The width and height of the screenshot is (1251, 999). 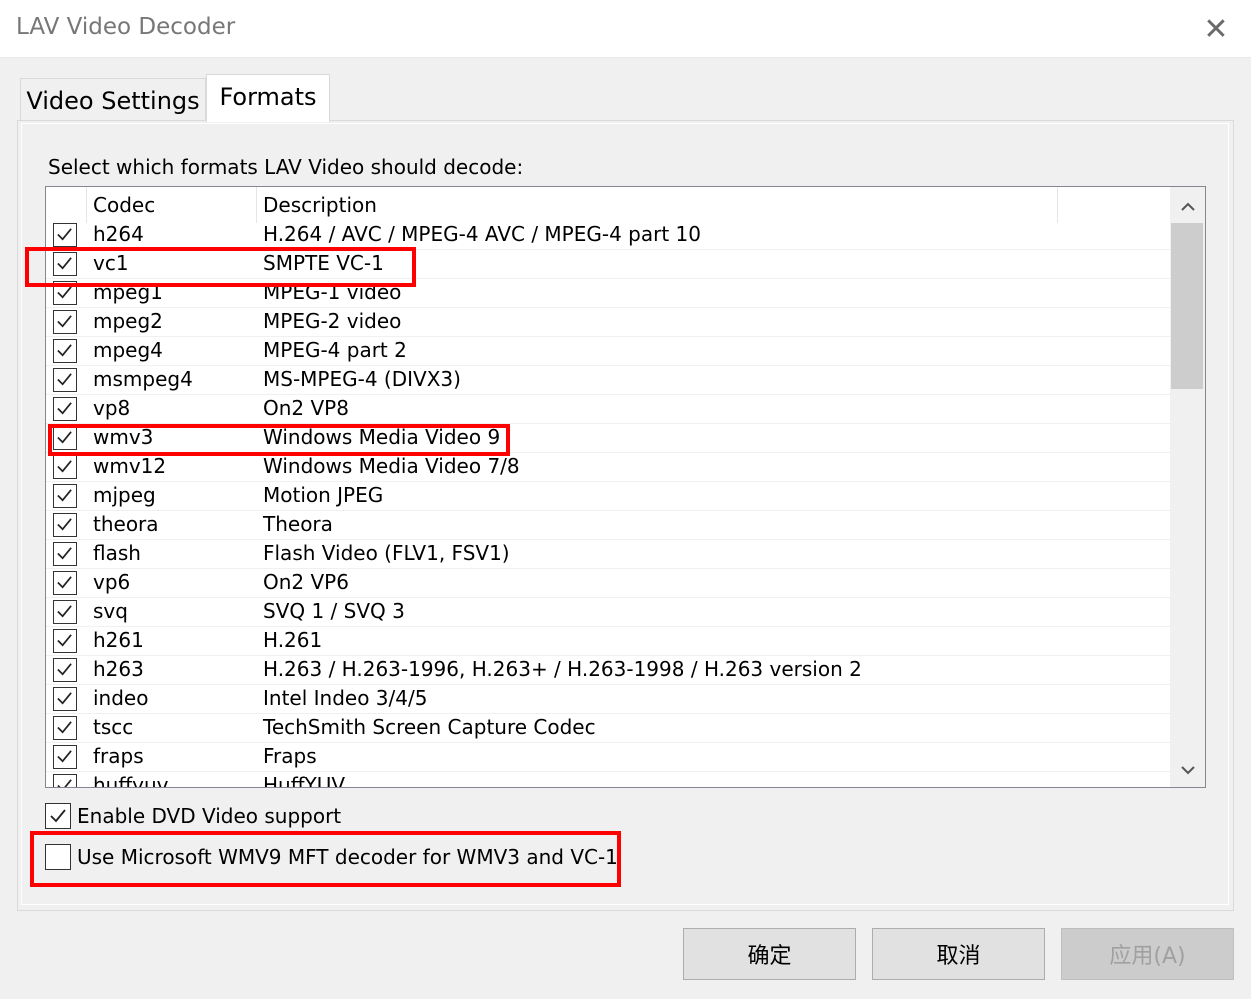 What do you see at coordinates (345, 698) in the screenshot?
I see `description-cell: Intel Indeo 3/4/5` at bounding box center [345, 698].